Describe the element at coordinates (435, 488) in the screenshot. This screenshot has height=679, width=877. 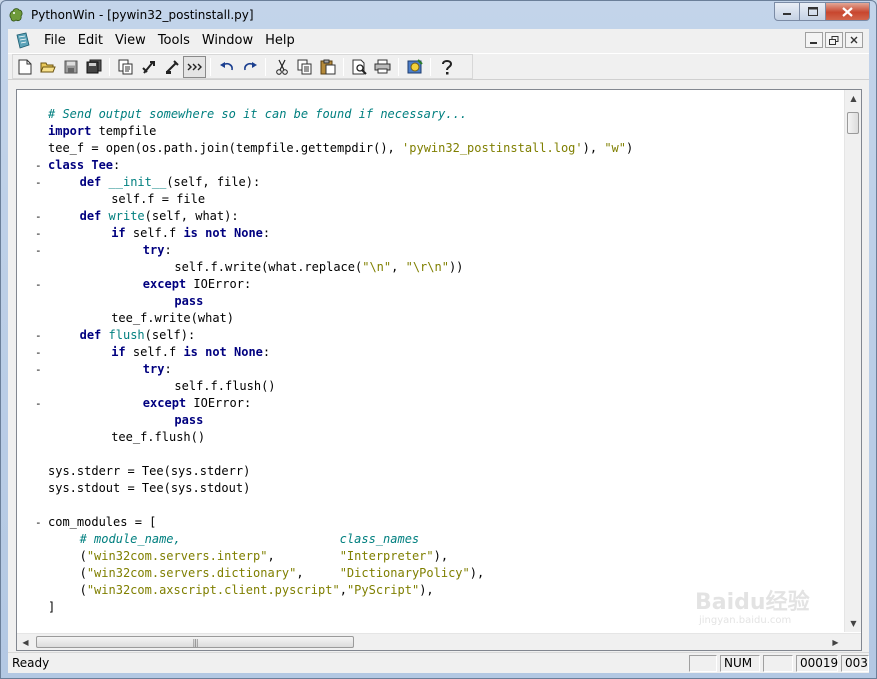
I see `code-line: sys.stdout = Tee(sys.stdout)` at that location.